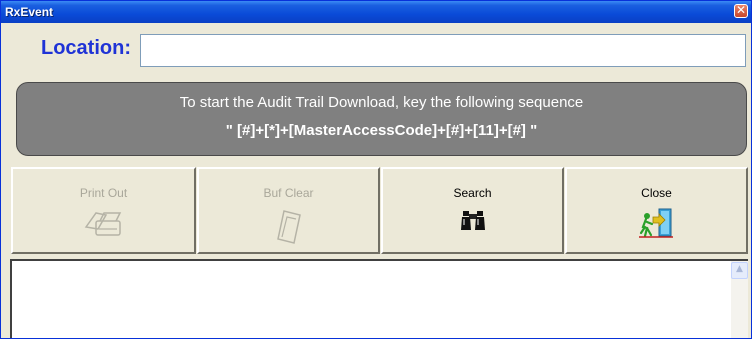 The height and width of the screenshot is (339, 752). I want to click on window-close-button: ✕, so click(741, 10).